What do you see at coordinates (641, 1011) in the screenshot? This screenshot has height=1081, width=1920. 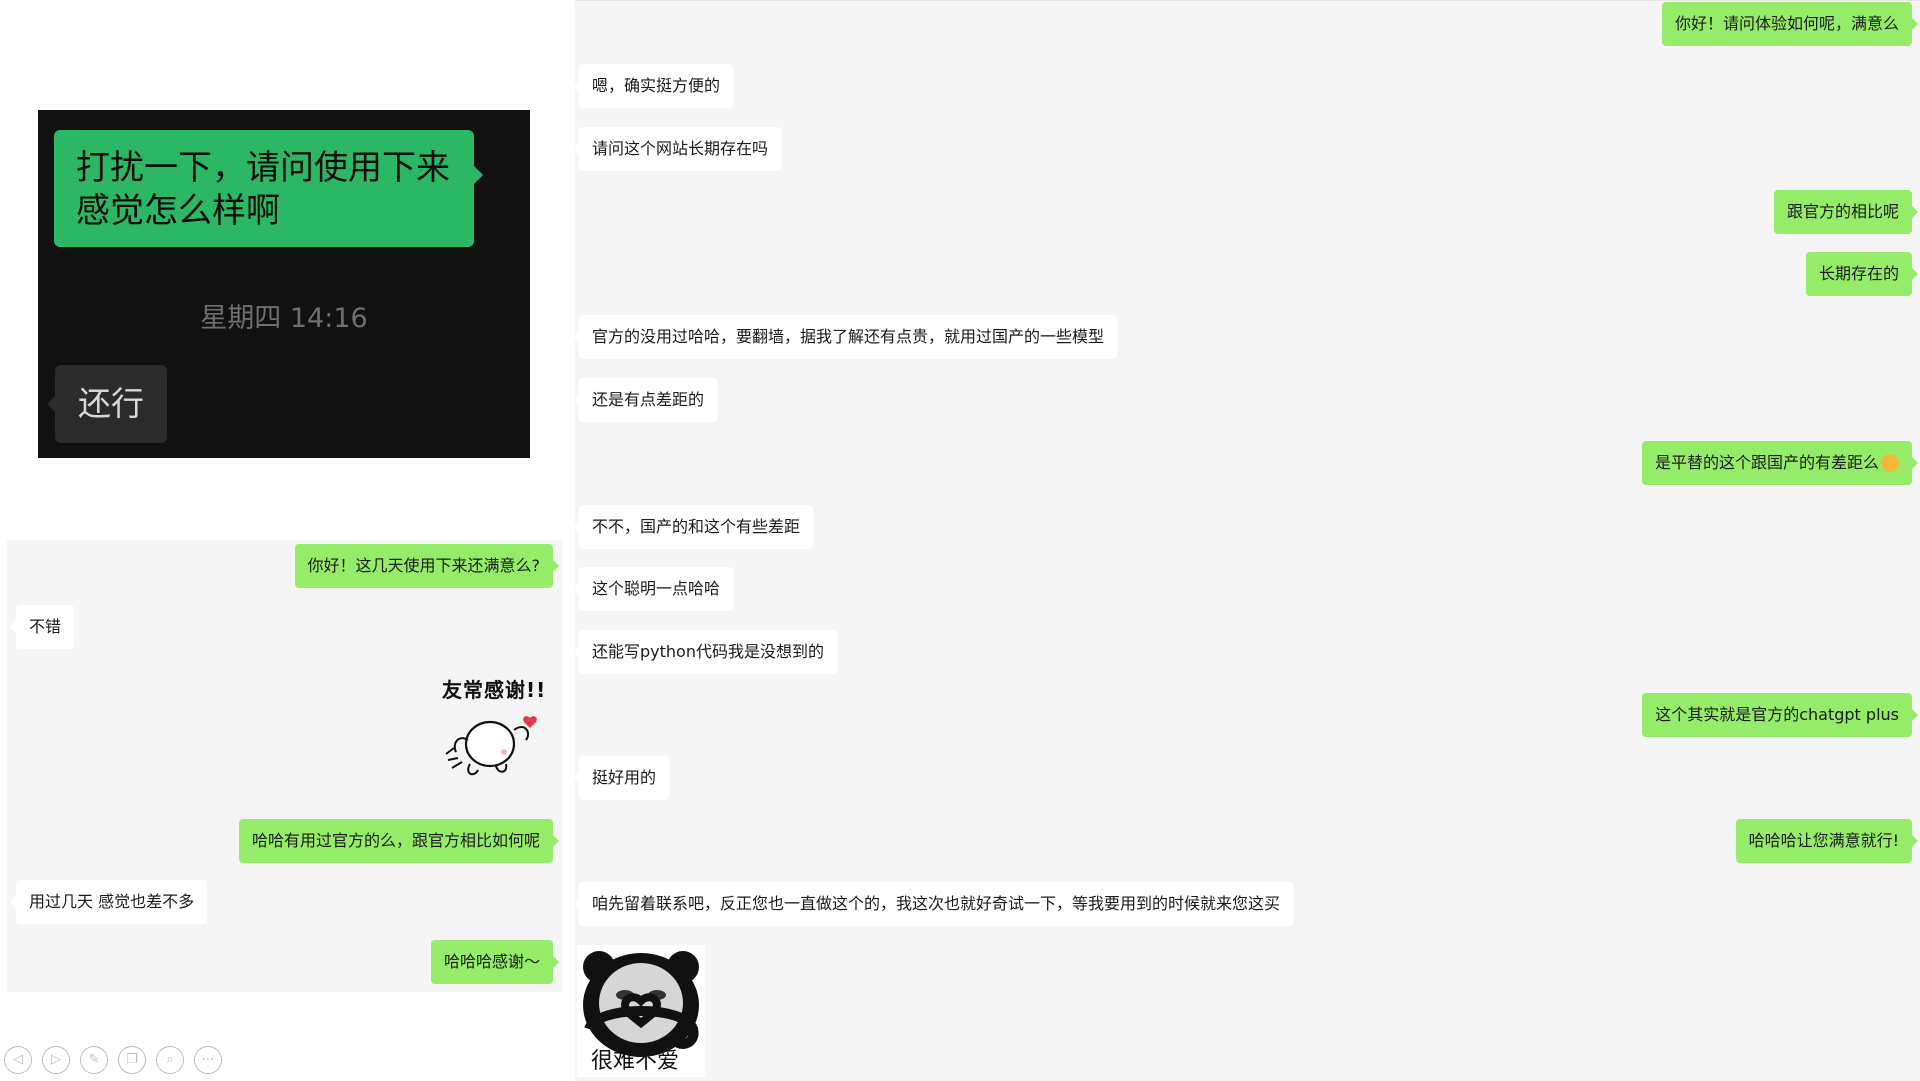 I see `panda-sticker: 很难不爱` at bounding box center [641, 1011].